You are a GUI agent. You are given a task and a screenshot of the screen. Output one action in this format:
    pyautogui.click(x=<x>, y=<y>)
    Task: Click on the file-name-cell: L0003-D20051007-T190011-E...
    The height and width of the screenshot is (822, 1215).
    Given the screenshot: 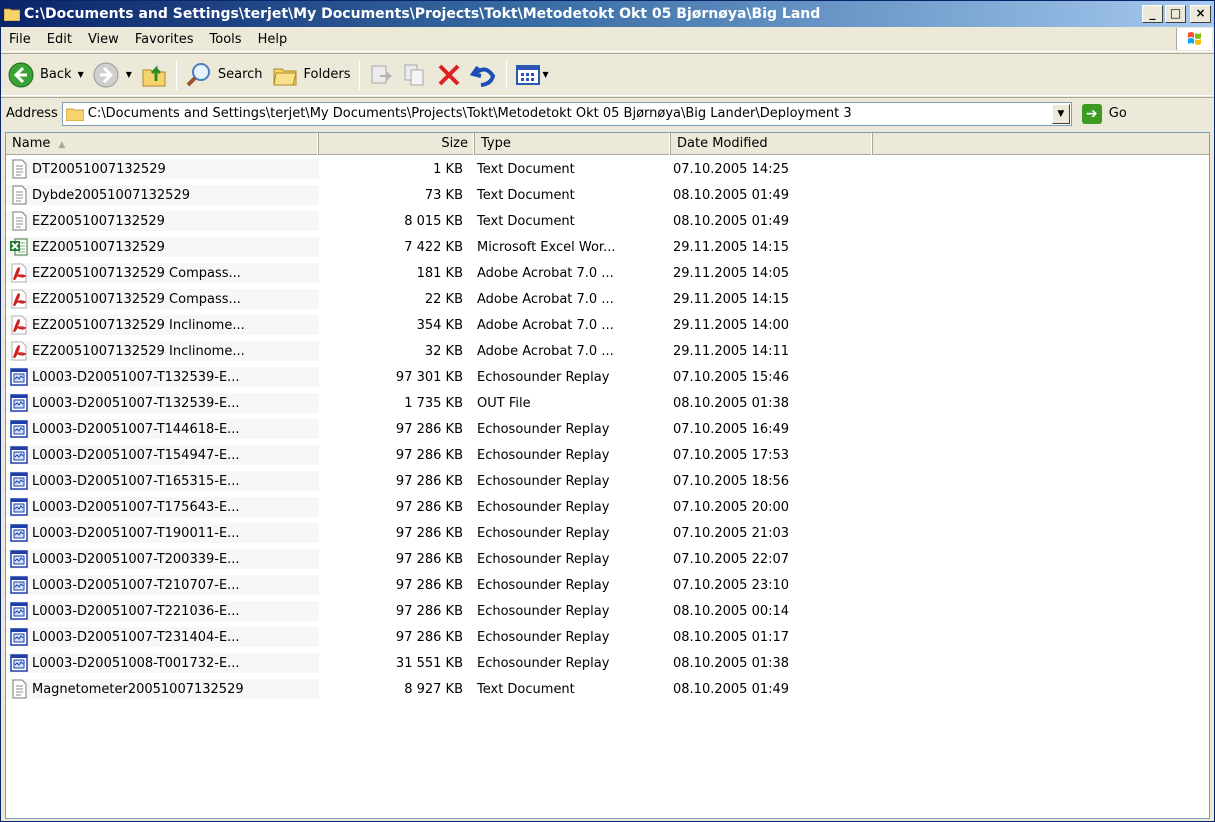 What is the action you would take?
    pyautogui.click(x=162, y=533)
    